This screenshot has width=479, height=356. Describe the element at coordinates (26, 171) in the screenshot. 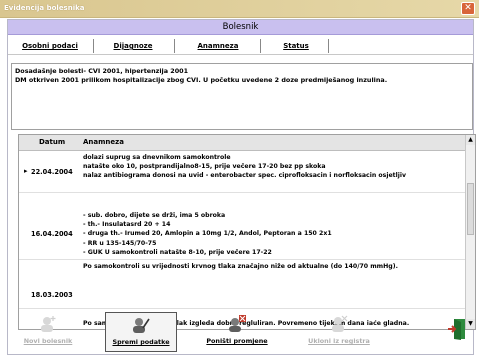

I see `selected-row-marker-icon: ▸` at that location.